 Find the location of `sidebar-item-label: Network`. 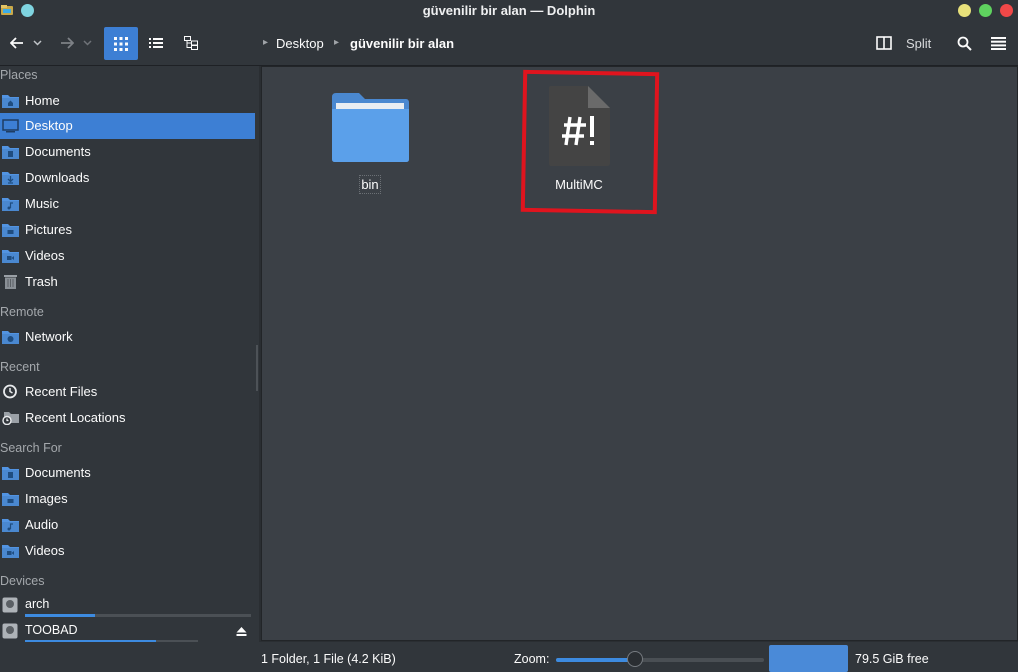

sidebar-item-label: Network is located at coordinates (49, 336).